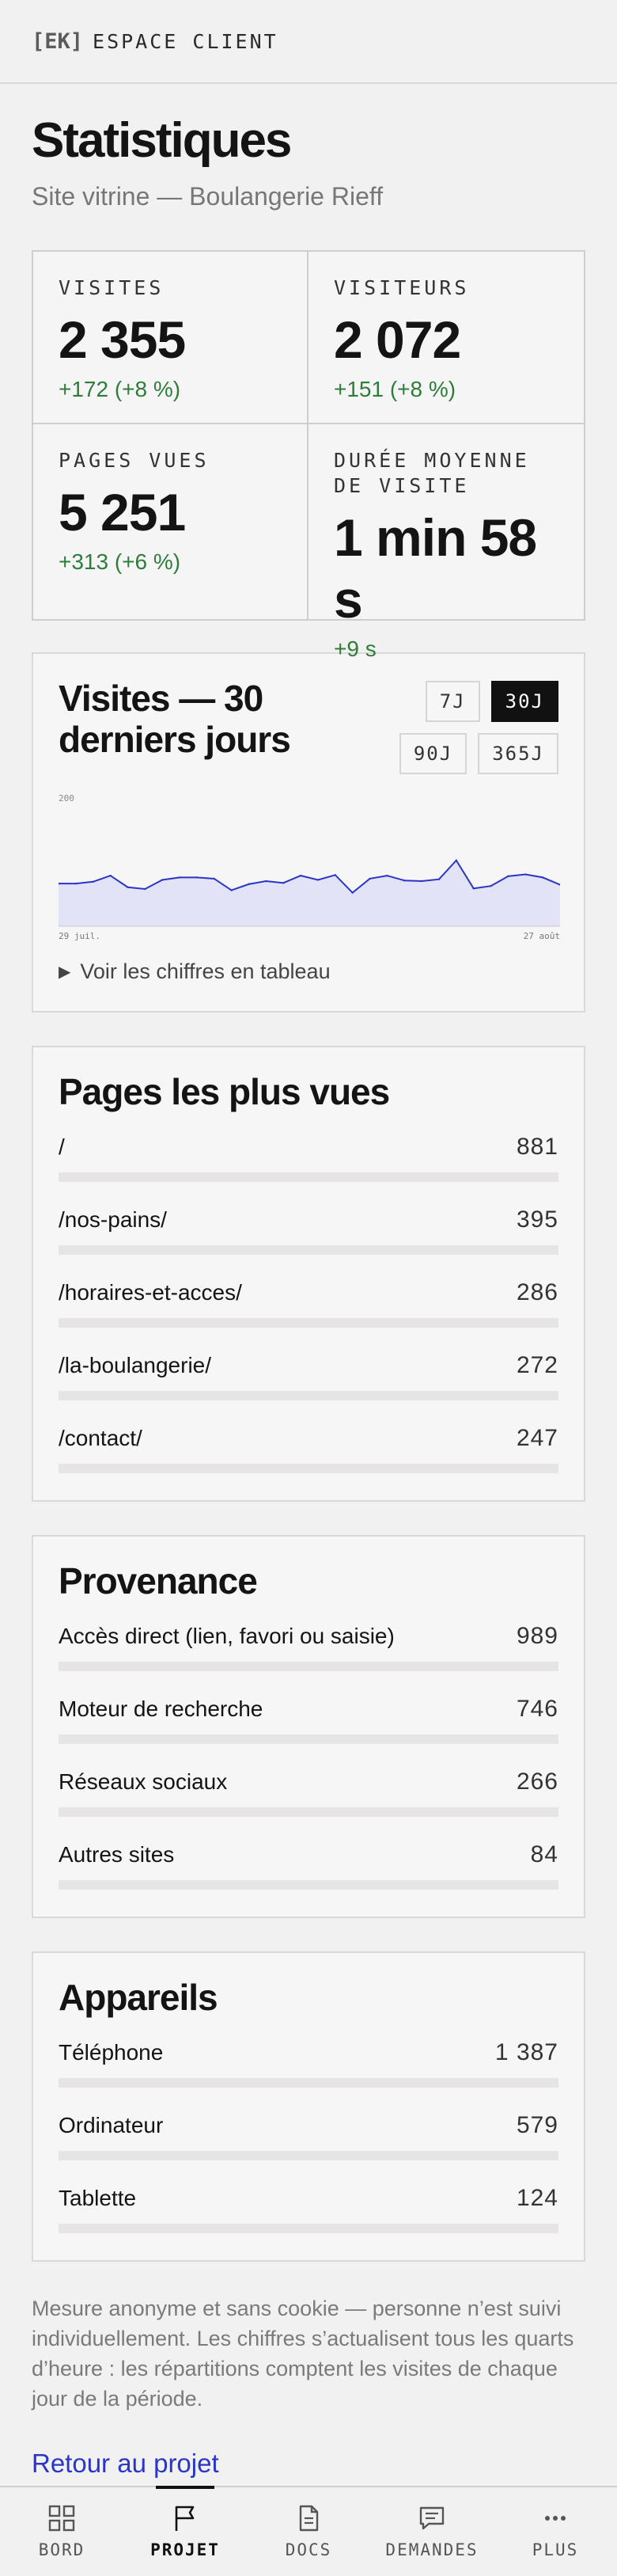 This screenshot has width=617, height=2576. What do you see at coordinates (432, 2532) in the screenshot?
I see `nav-demandes: DEMANDES` at bounding box center [432, 2532].